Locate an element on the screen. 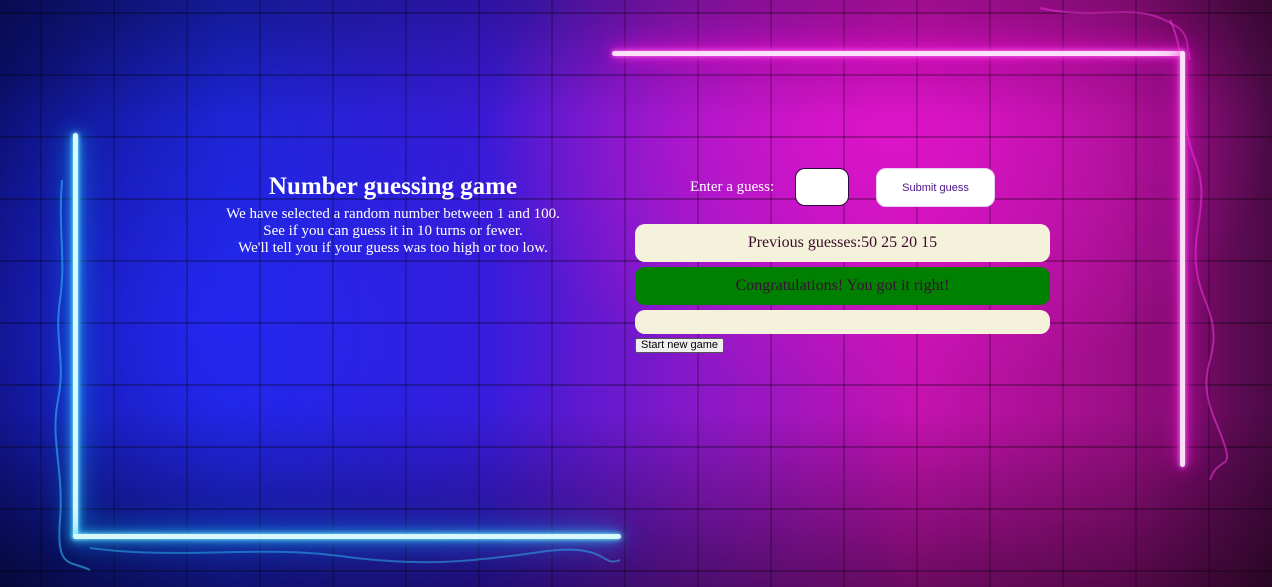 The height and width of the screenshot is (587, 1272). previous-guesses-values: 50 25 20 15 is located at coordinates (899, 242).